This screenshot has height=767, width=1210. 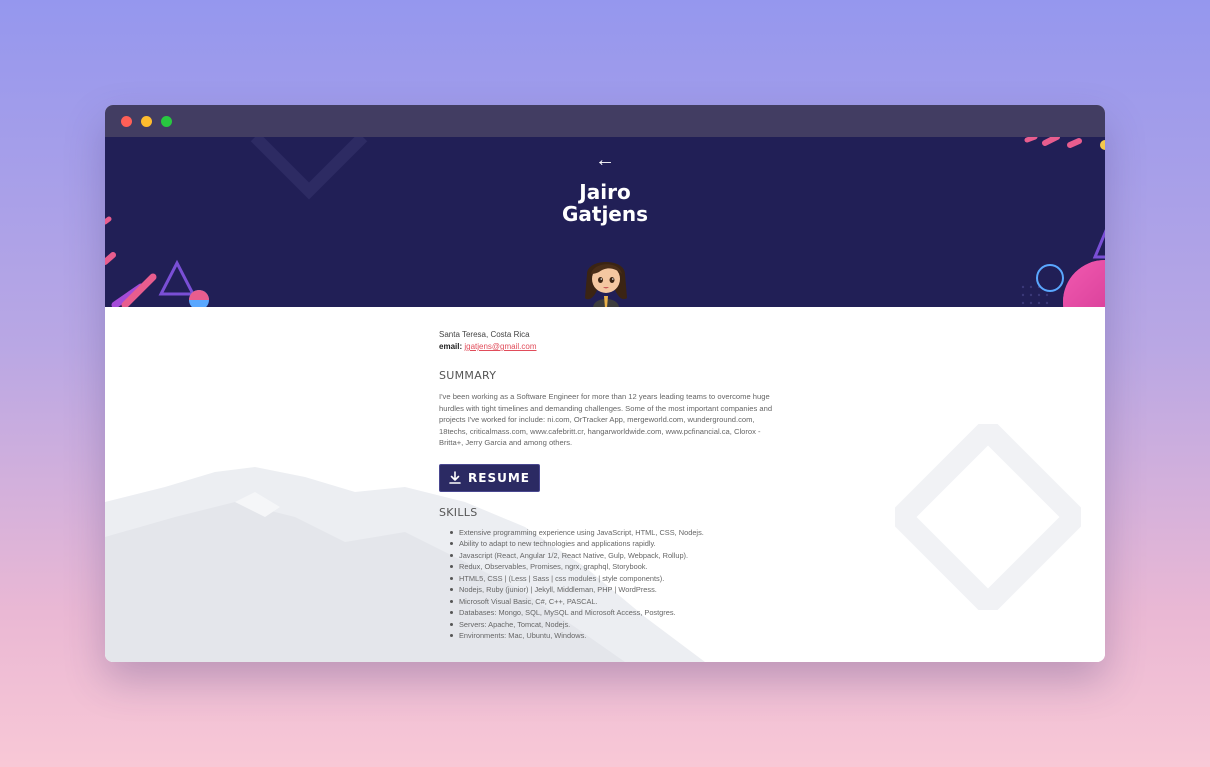 What do you see at coordinates (605, 121) in the screenshot?
I see `window-titlebar` at bounding box center [605, 121].